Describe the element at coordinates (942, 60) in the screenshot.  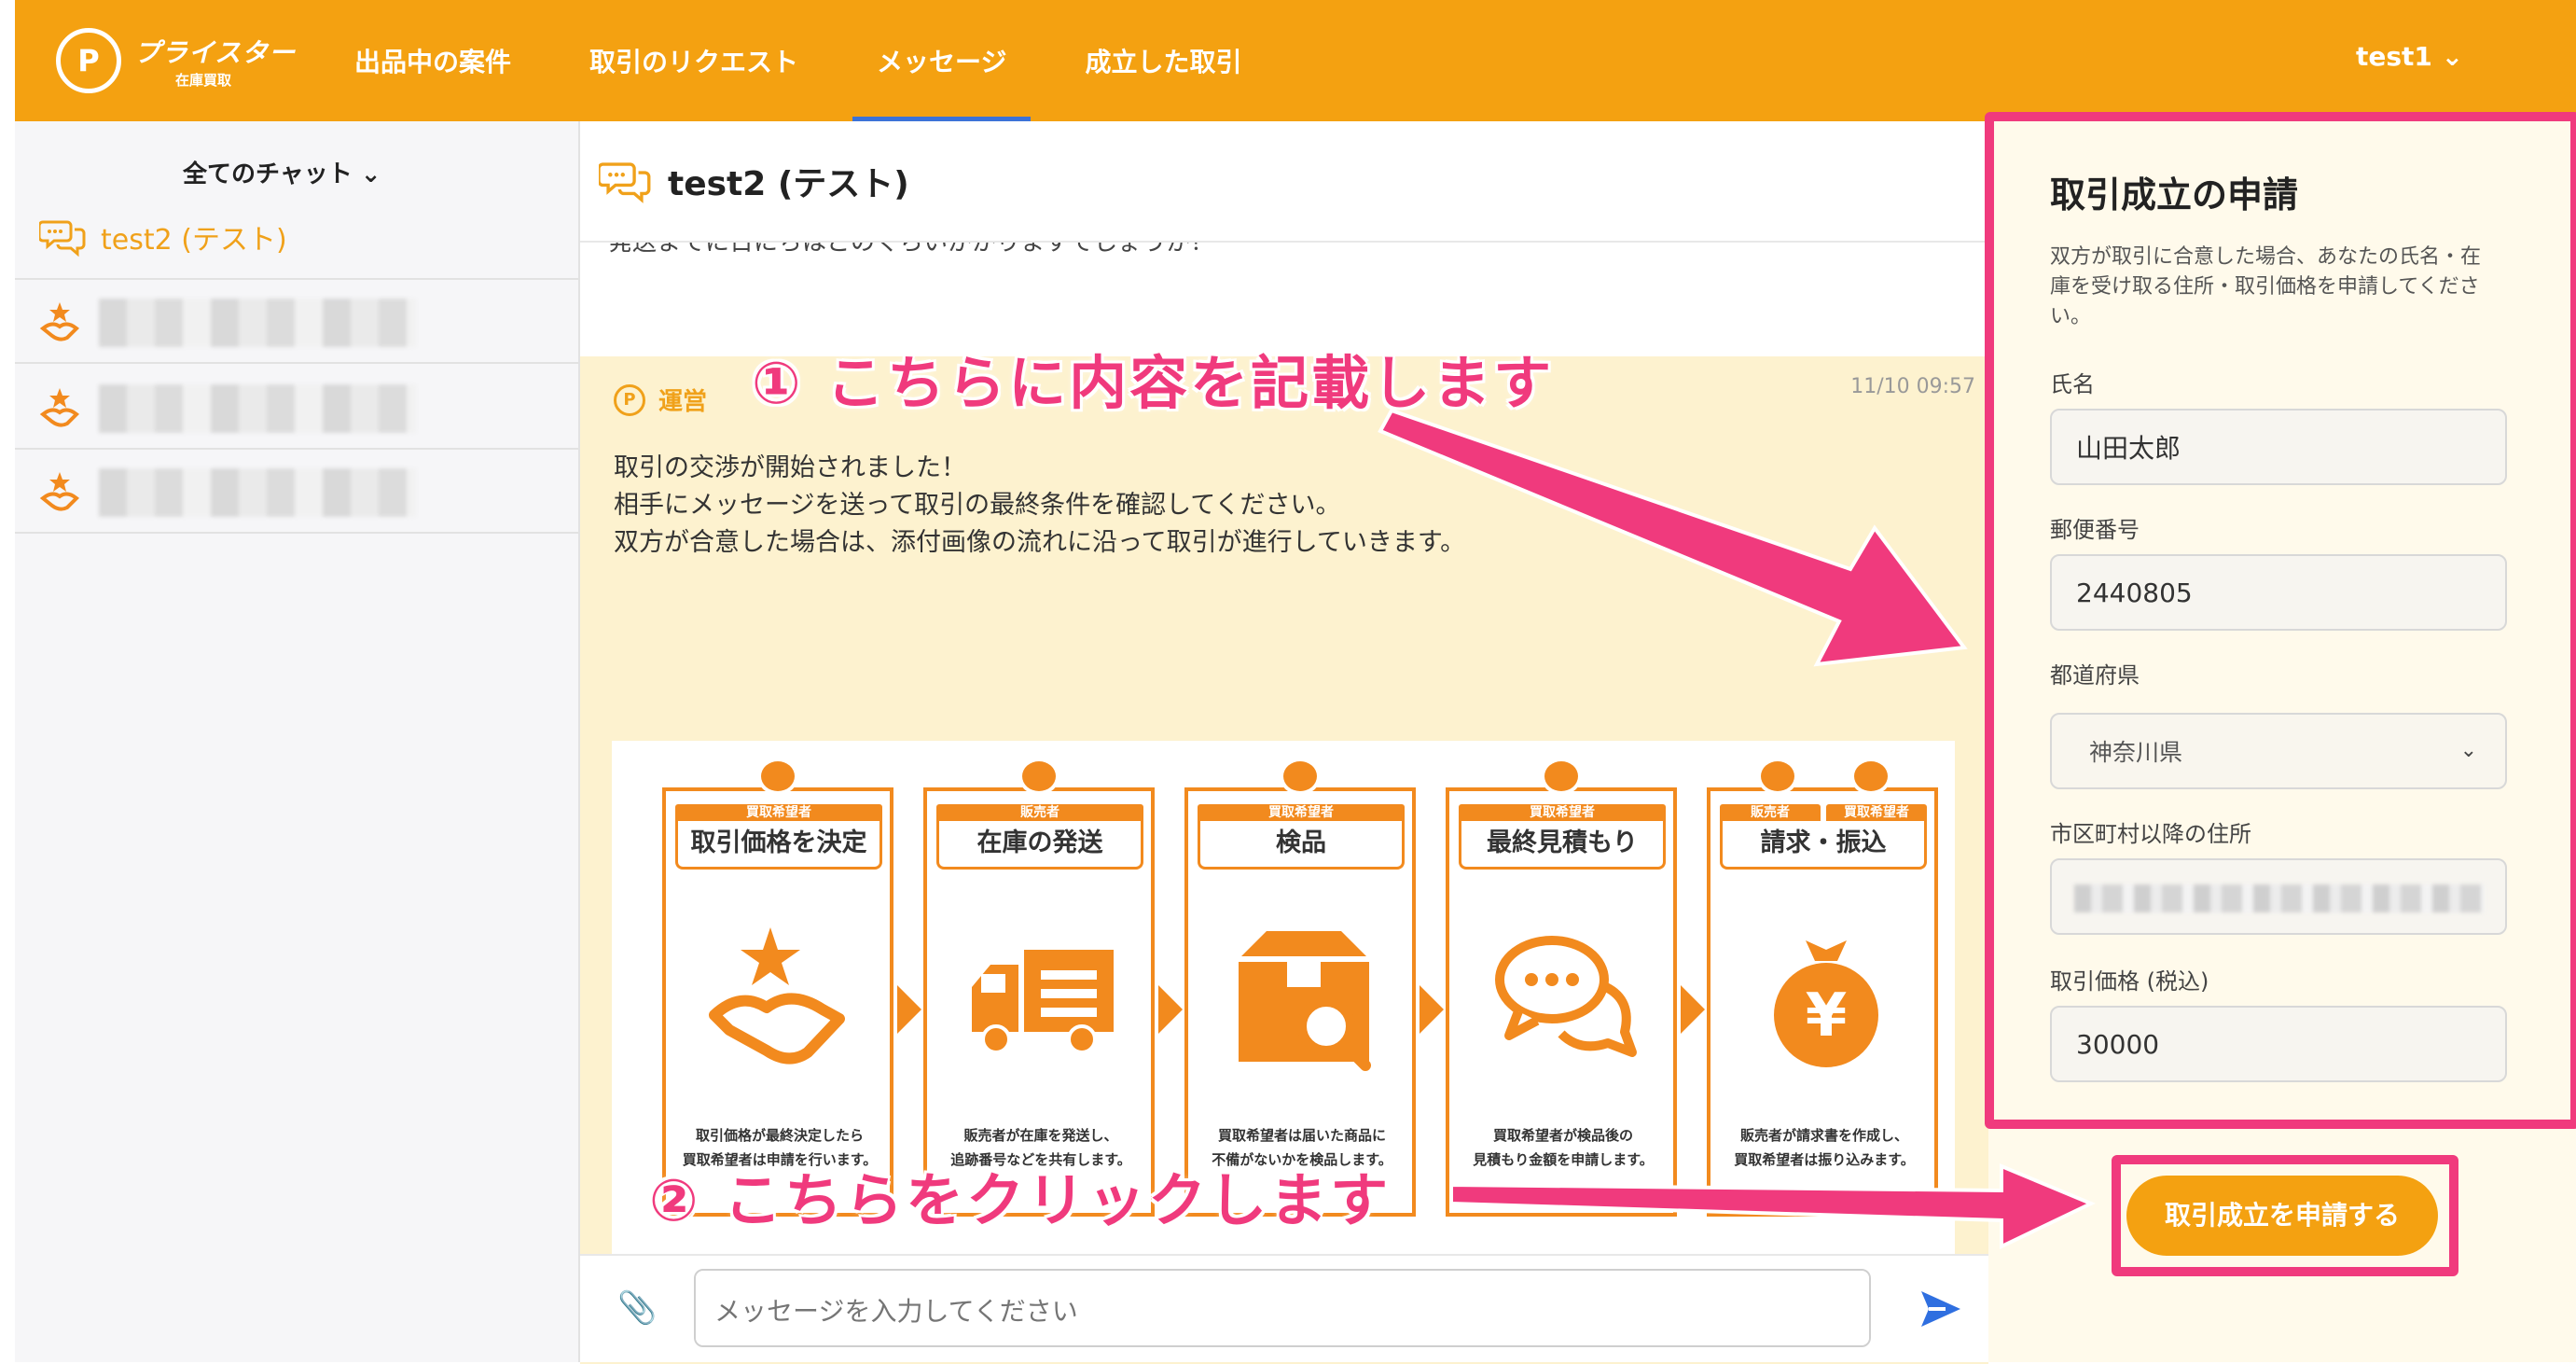
I see `nav-messages: メッセージ` at that location.